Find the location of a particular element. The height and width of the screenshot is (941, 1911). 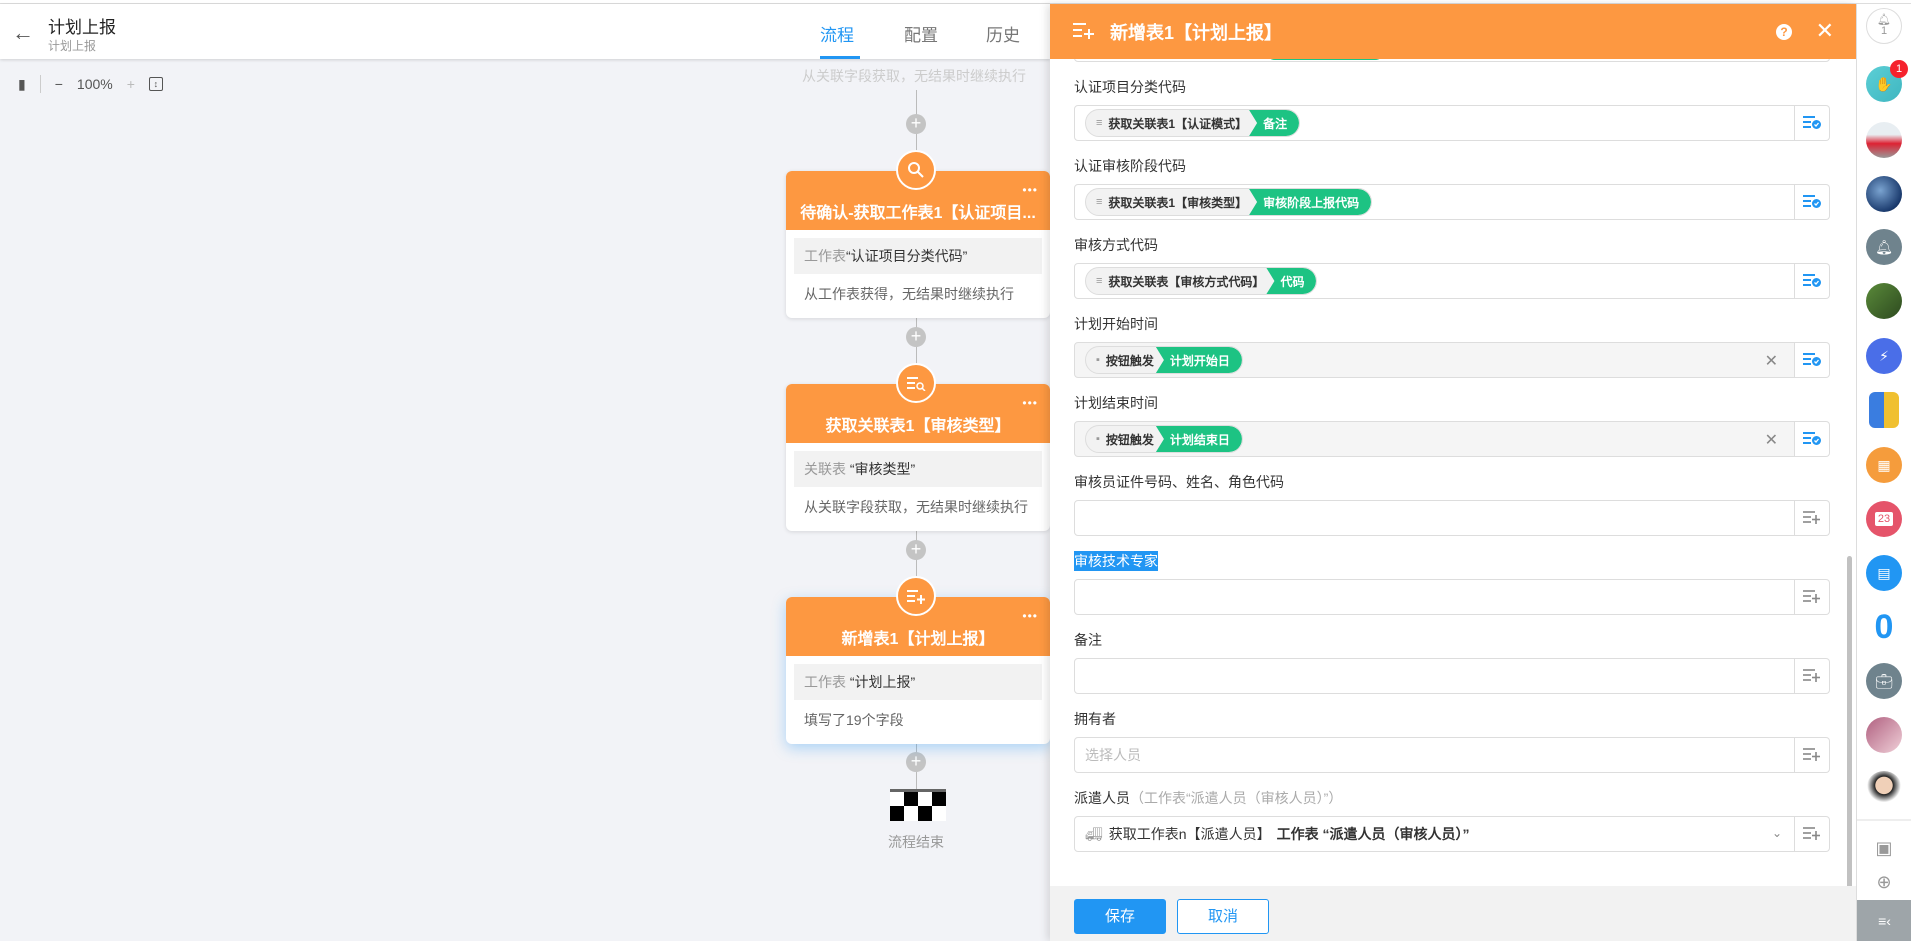

field-label: 计划结束时间 is located at coordinates (1116, 403).